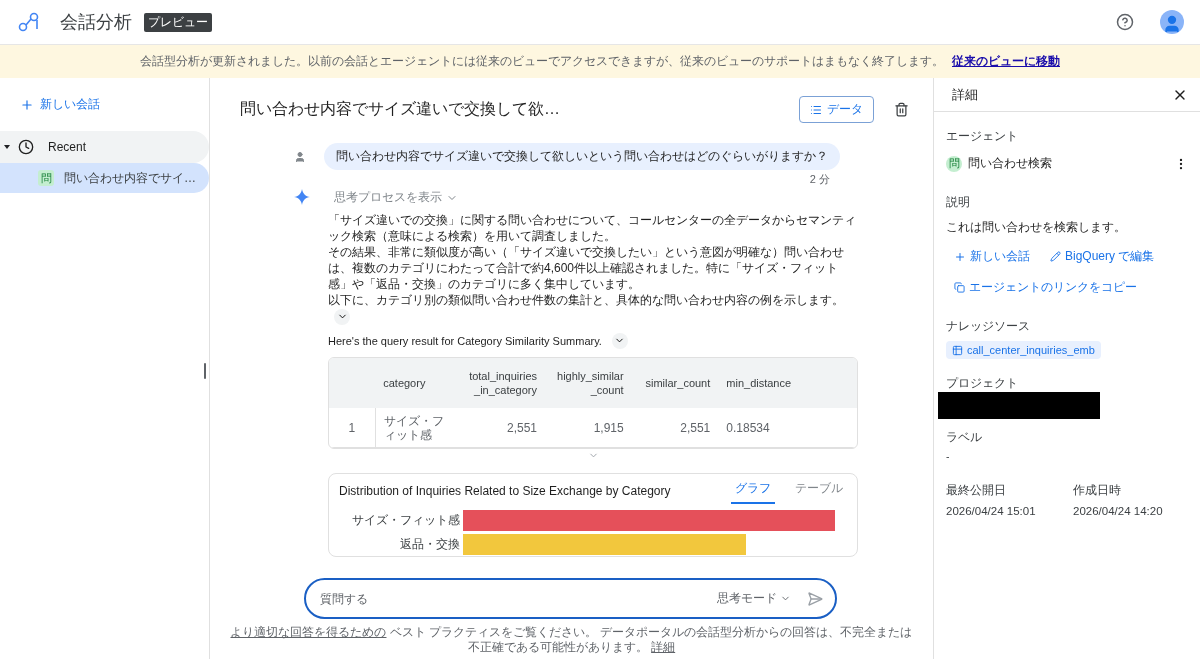 This screenshot has width=1200, height=659. I want to click on query-note: Here's the query result for Category Similarity Summary., so click(465, 340).